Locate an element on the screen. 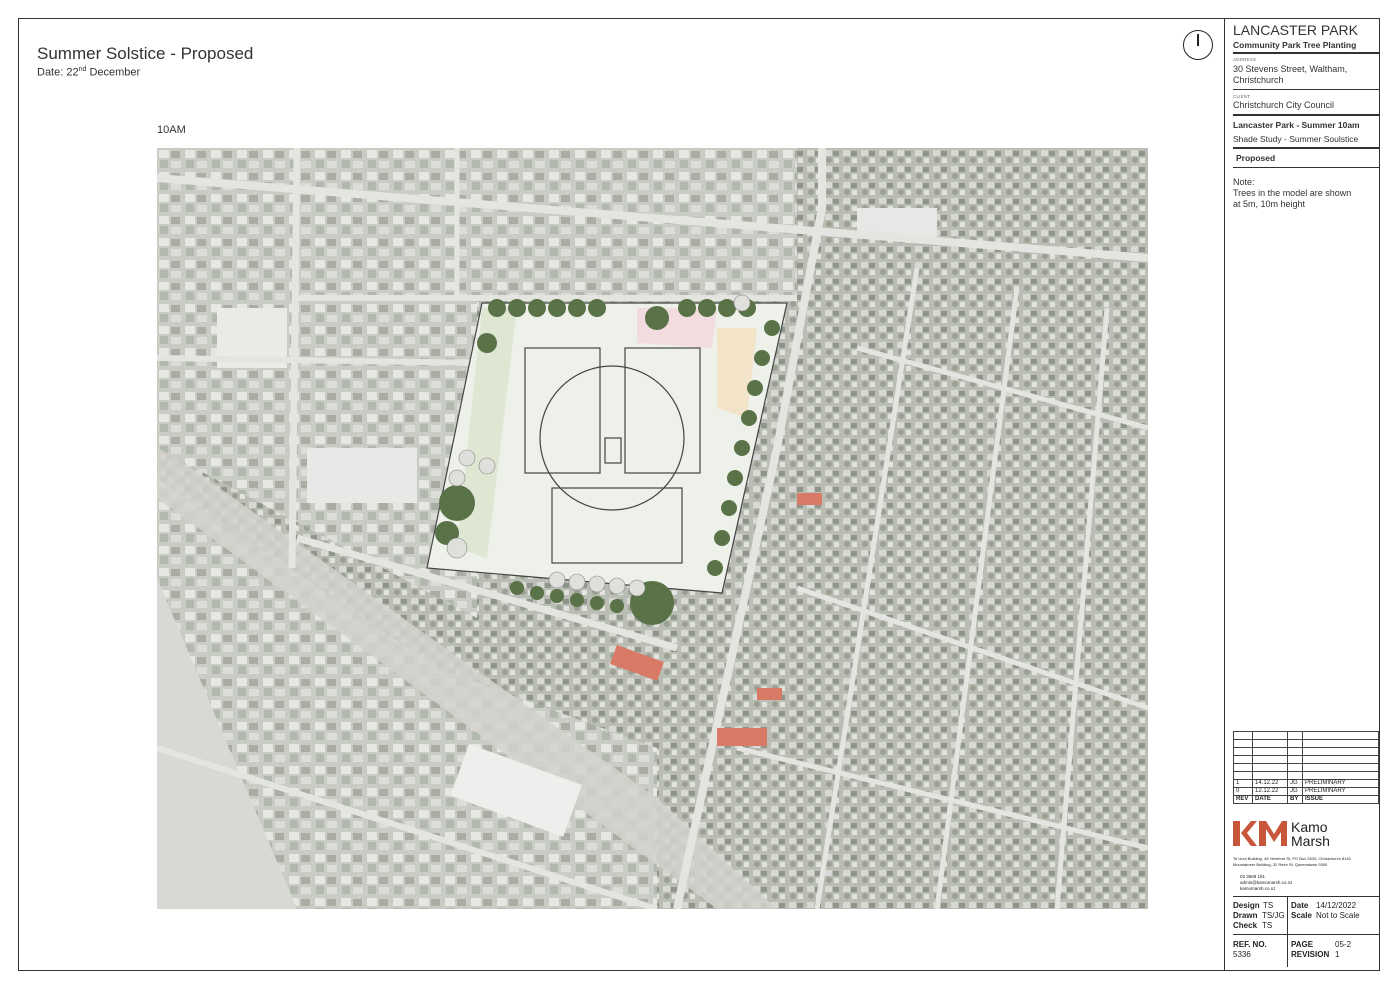  page-label: PAGE is located at coordinates (1302, 944).